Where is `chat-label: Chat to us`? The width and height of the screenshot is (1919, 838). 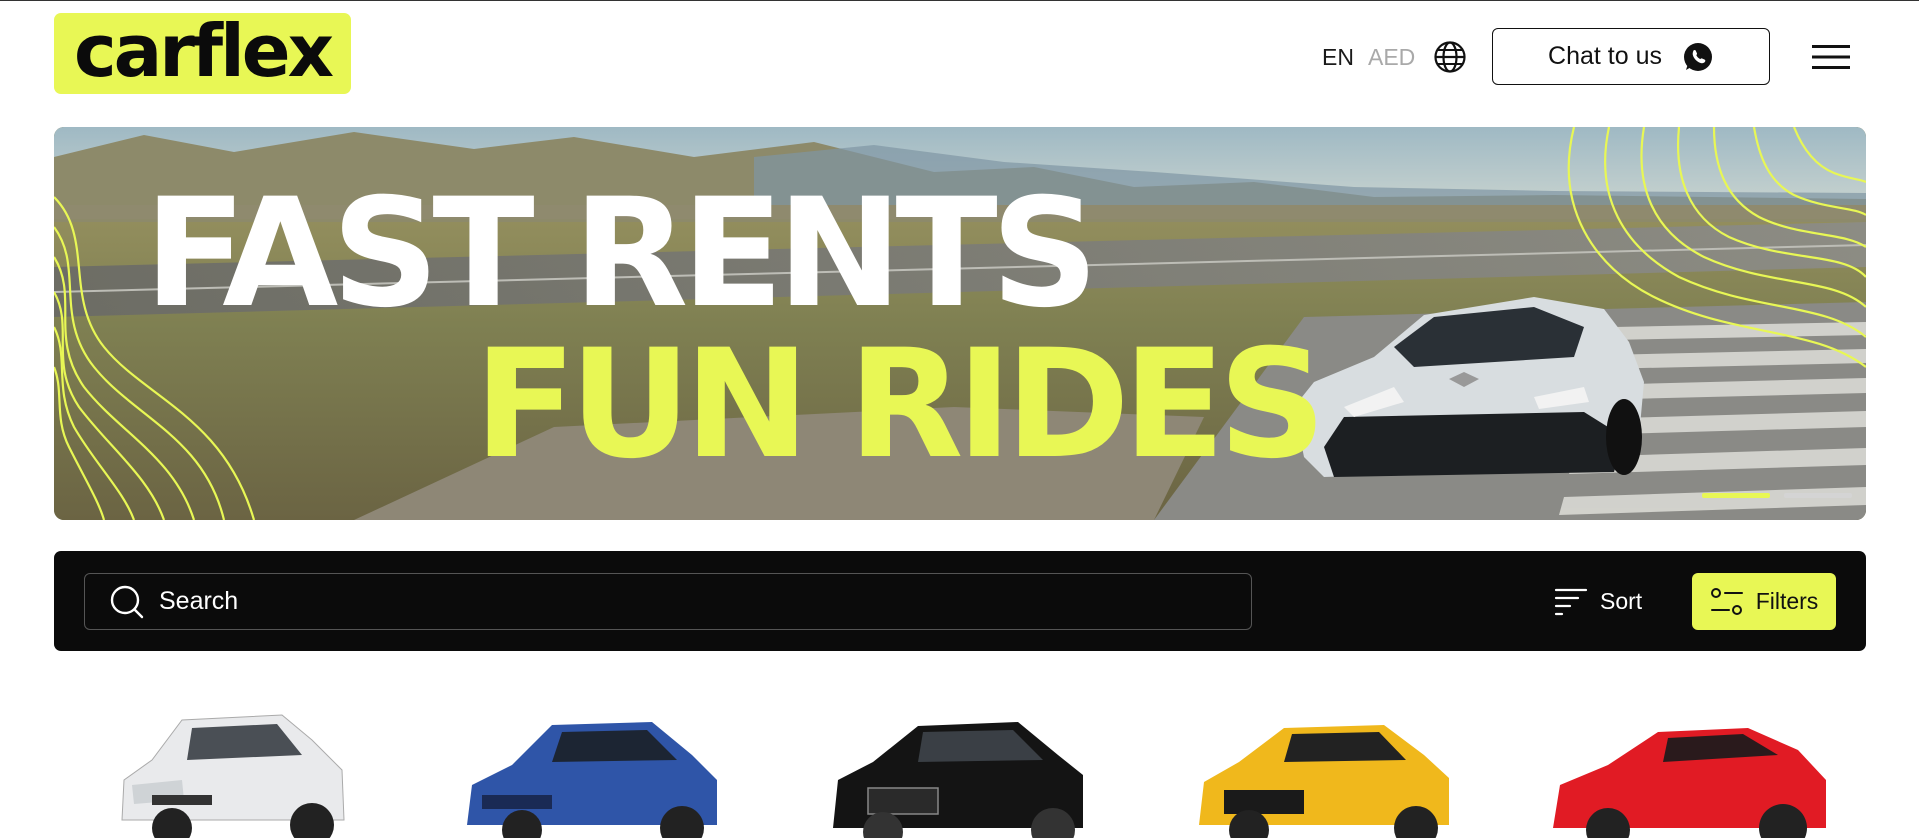 chat-label: Chat to us is located at coordinates (1605, 56).